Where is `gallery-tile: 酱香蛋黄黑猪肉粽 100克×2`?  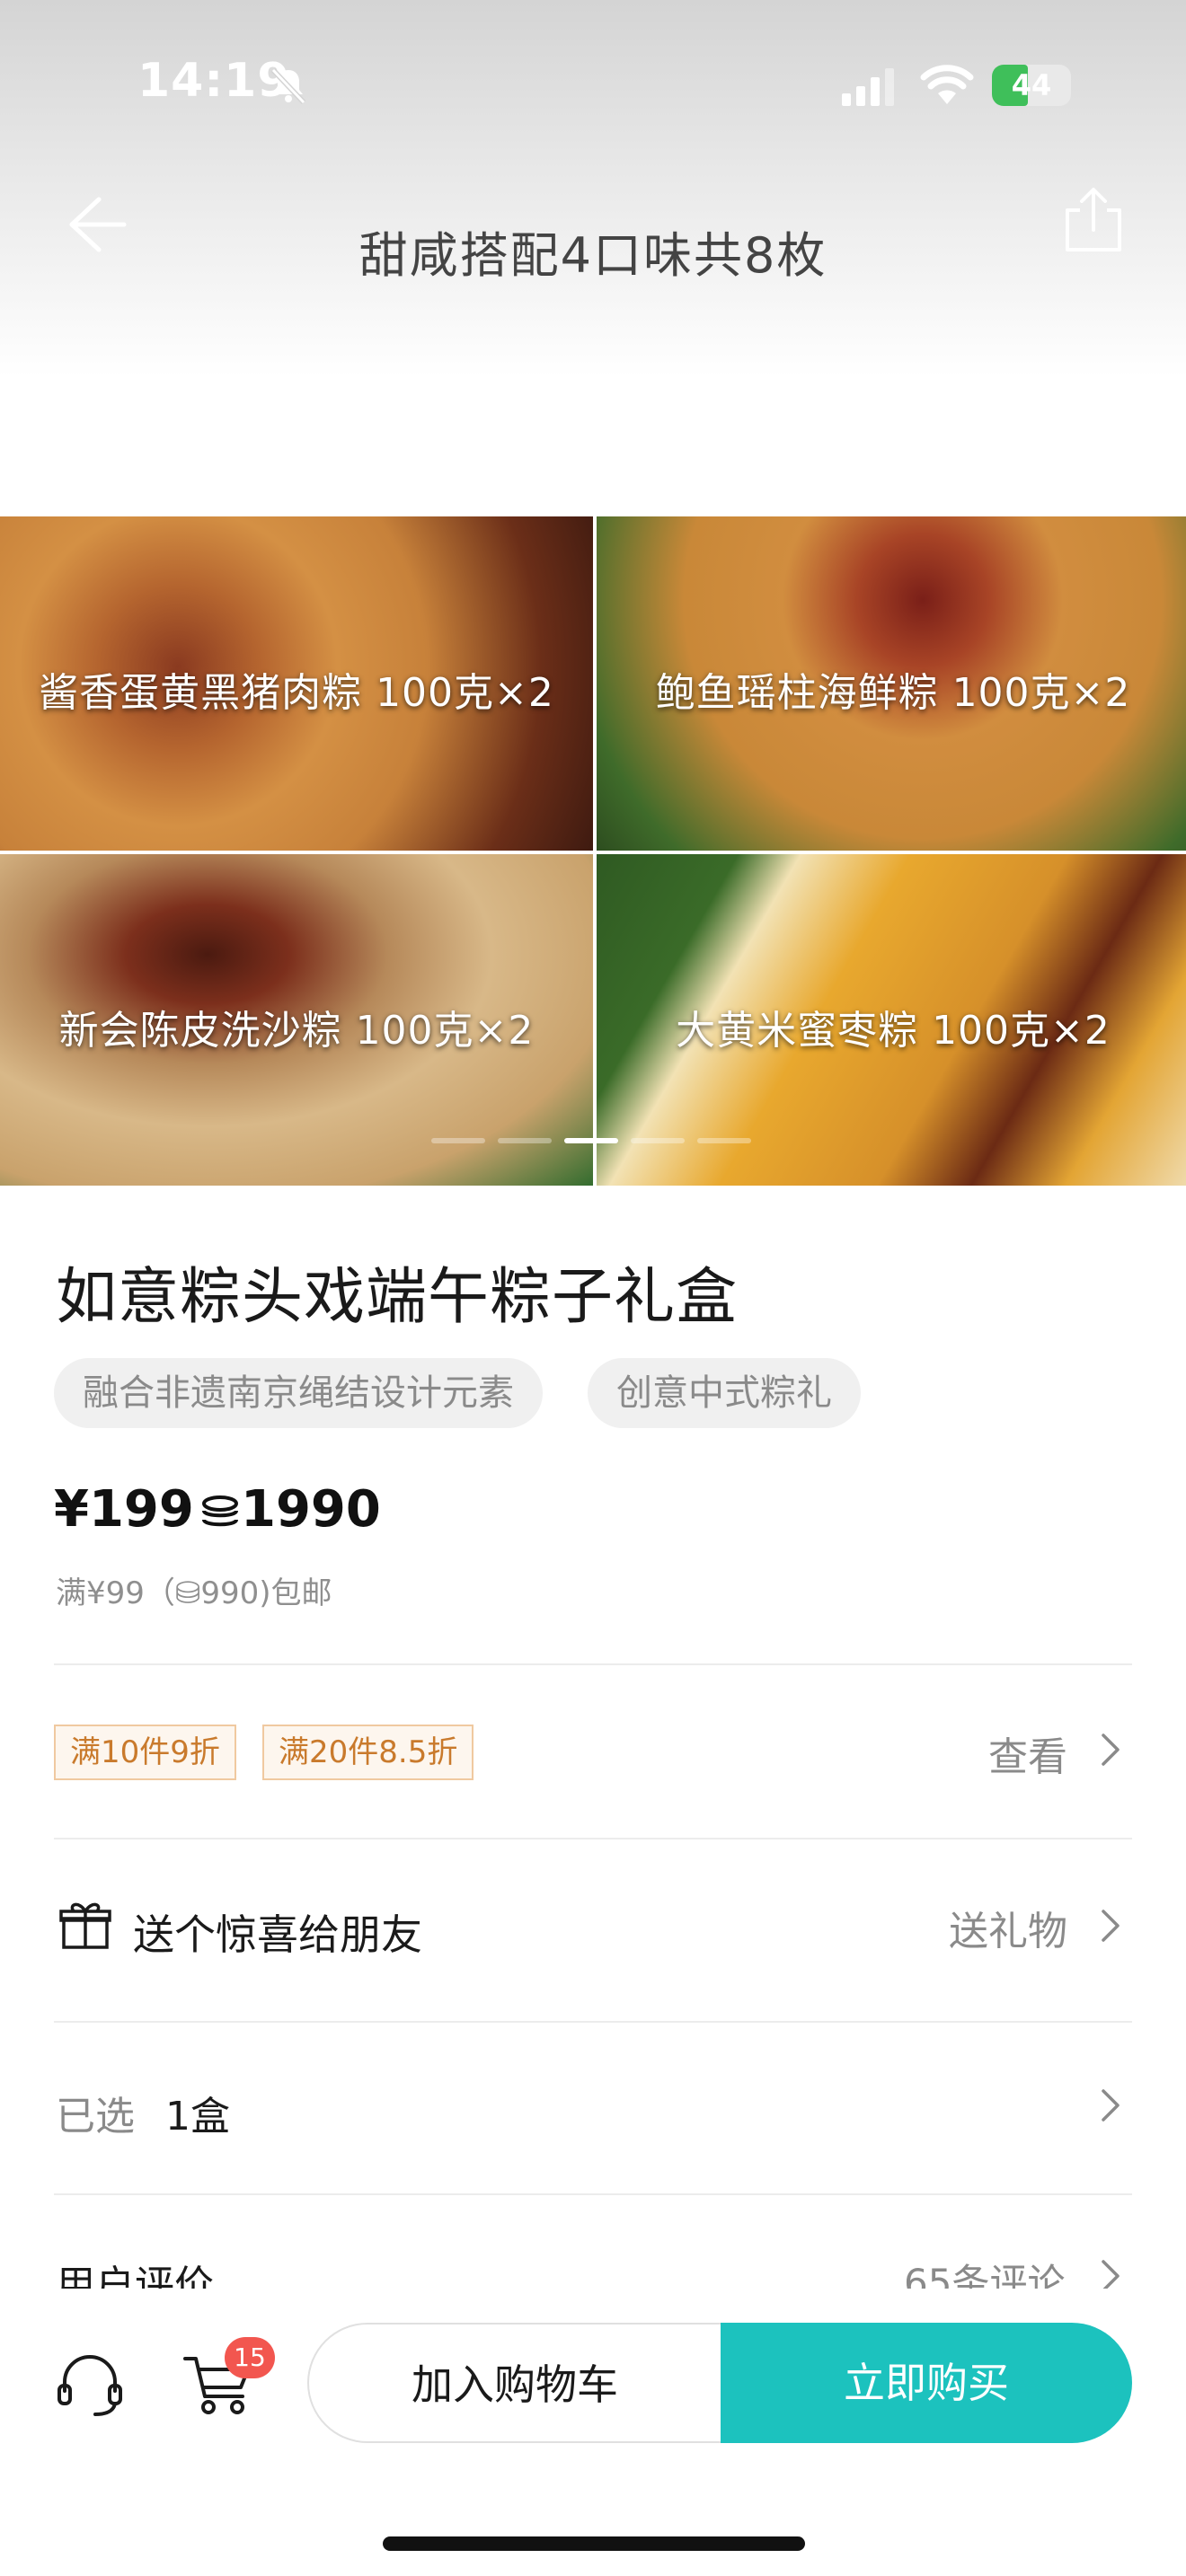 gallery-tile: 酱香蛋黄黑猪肉粽 100克×2 is located at coordinates (296, 683).